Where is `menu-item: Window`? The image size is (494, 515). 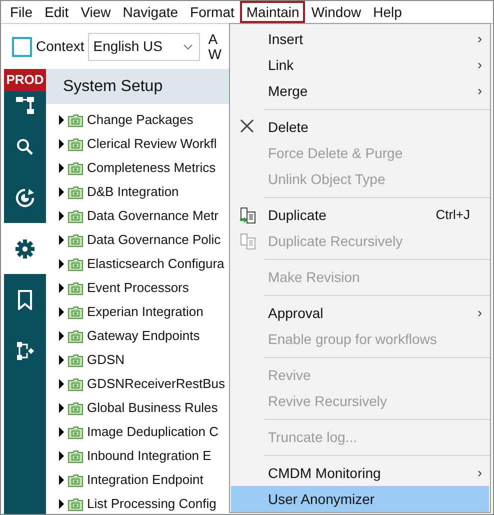
menu-item: Window is located at coordinates (336, 12).